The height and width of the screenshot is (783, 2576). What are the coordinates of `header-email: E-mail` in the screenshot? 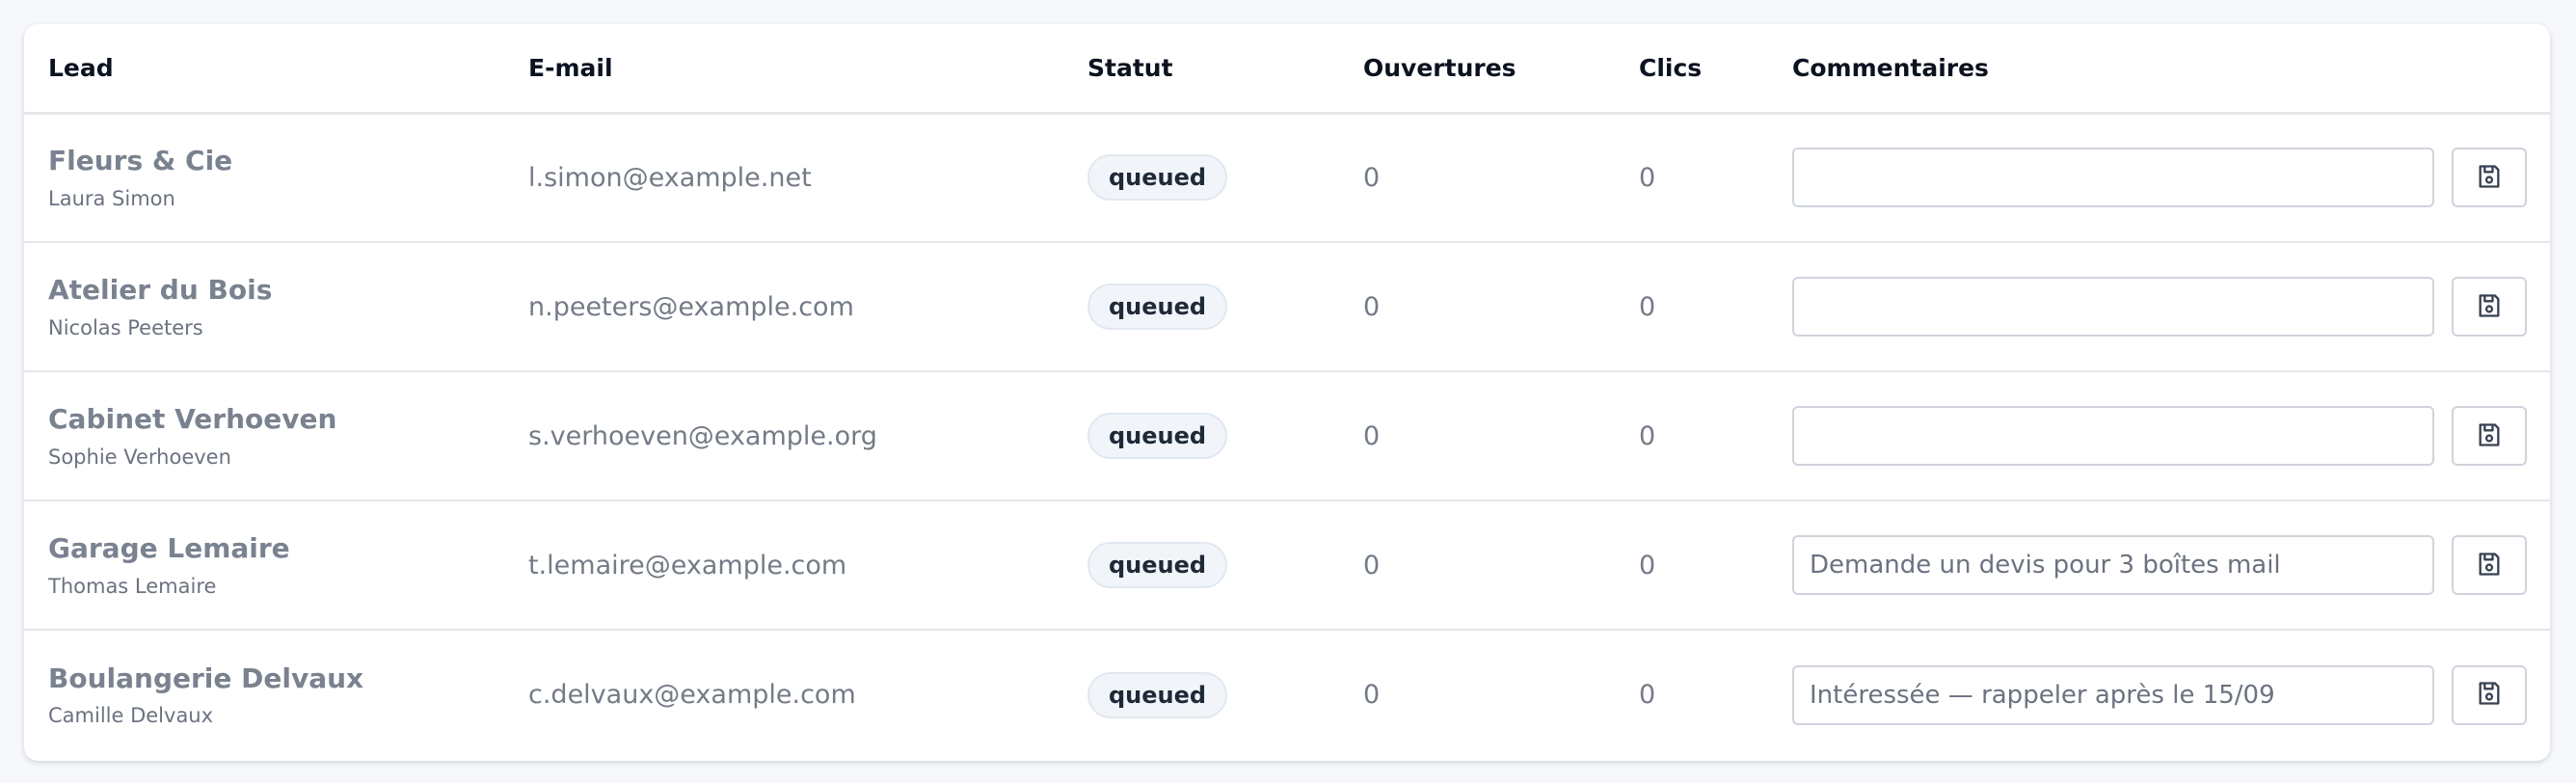 It's located at (570, 67).